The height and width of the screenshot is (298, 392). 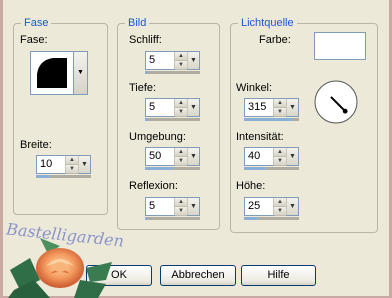 I want to click on intensitaet-slider, so click(x=271, y=168).